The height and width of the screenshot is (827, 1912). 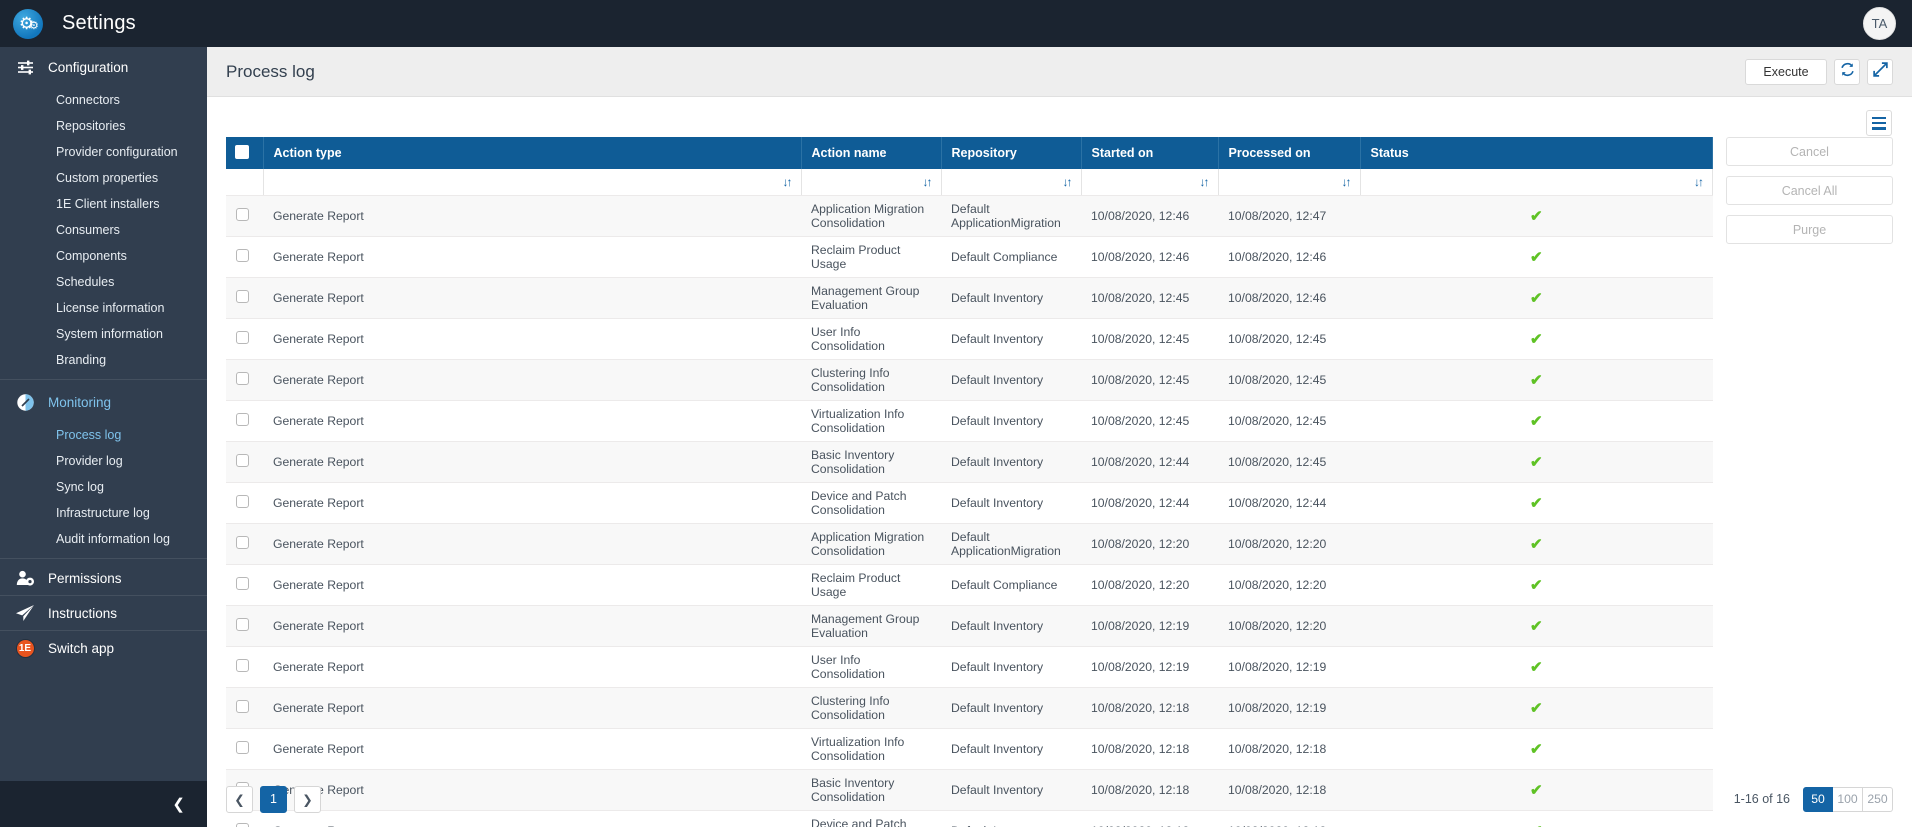 I want to click on refresh-button, so click(x=1847, y=71).